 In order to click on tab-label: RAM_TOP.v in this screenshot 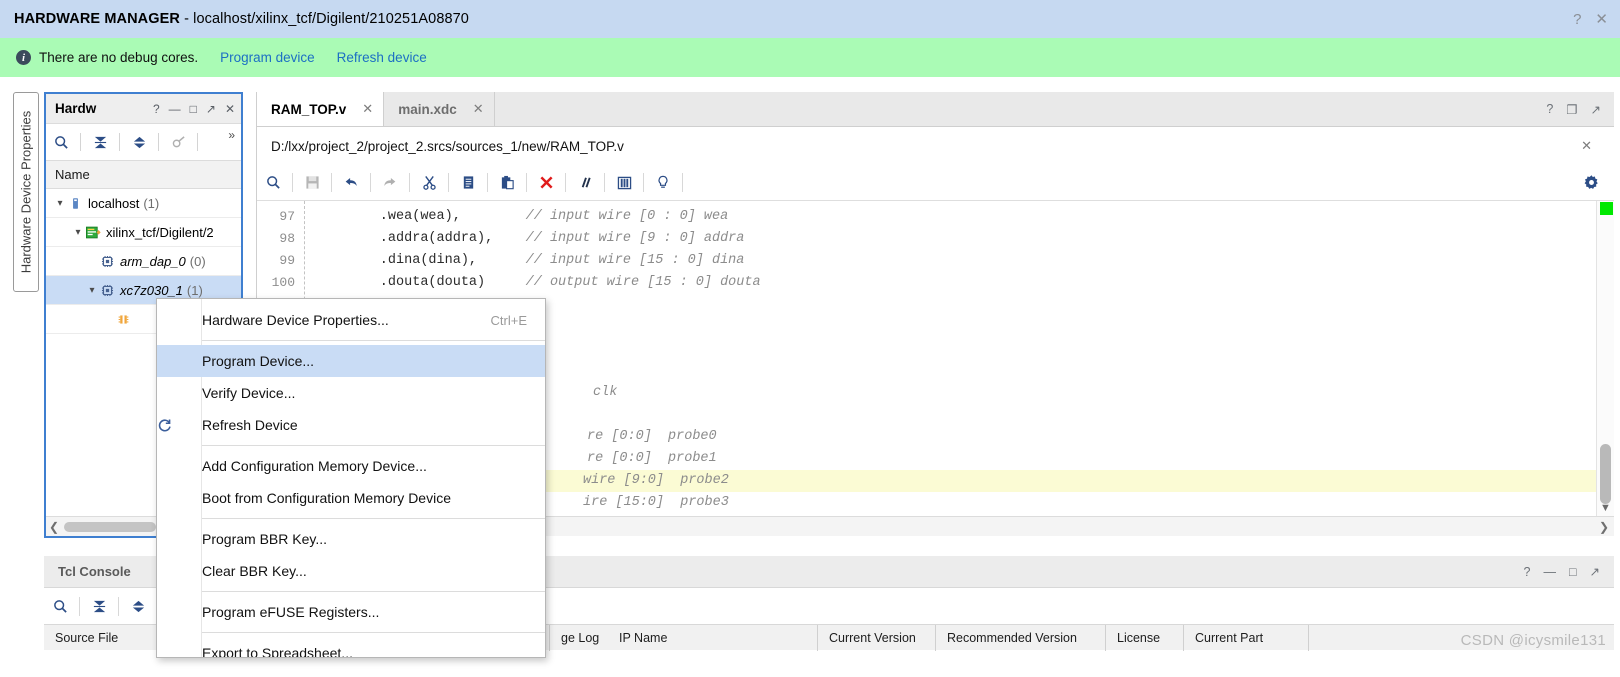, I will do `click(309, 109)`.